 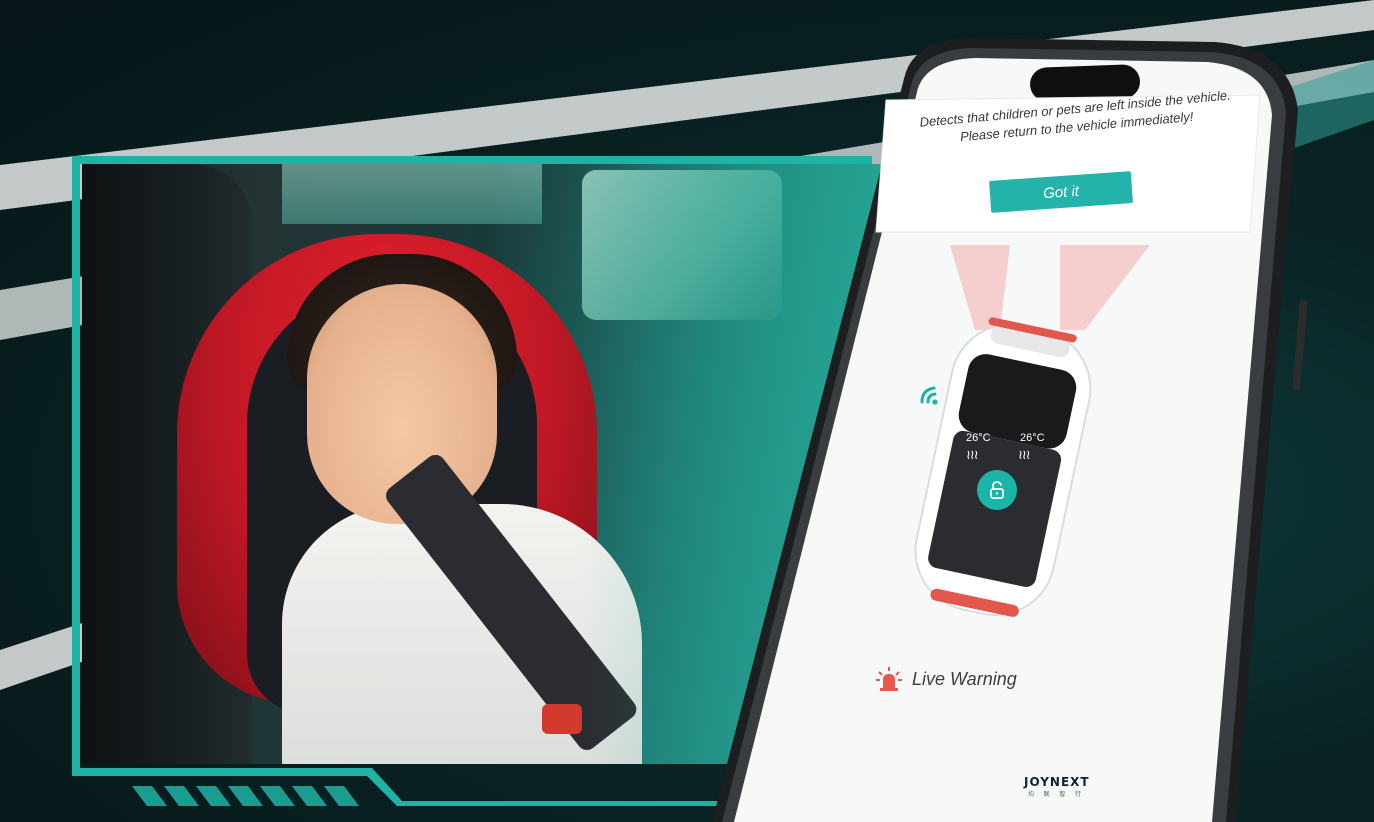 I want to click on unlock-button, so click(x=997, y=490).